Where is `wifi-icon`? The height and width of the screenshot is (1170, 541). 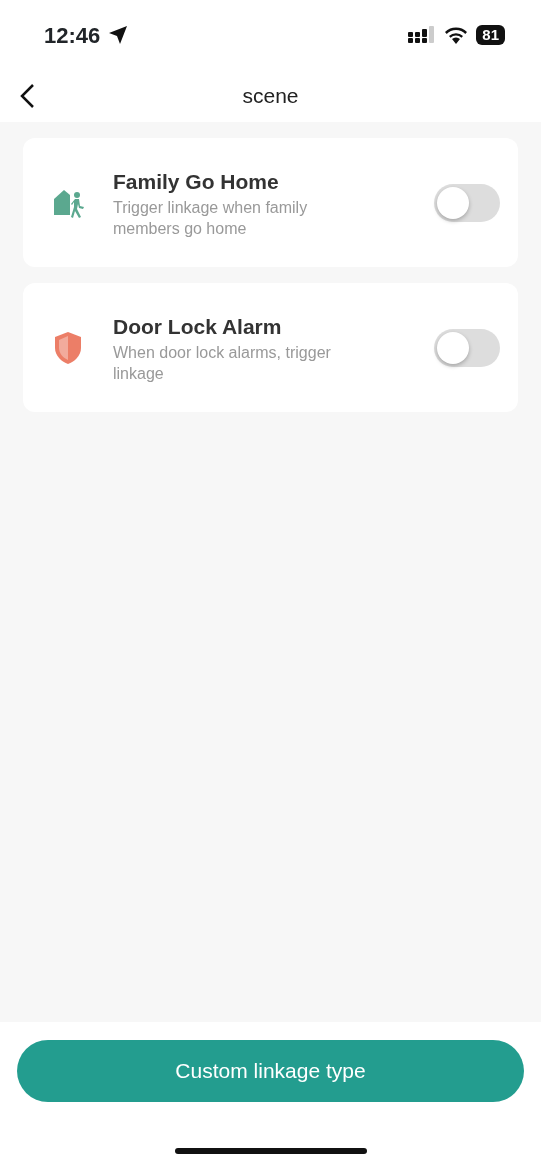 wifi-icon is located at coordinates (456, 35).